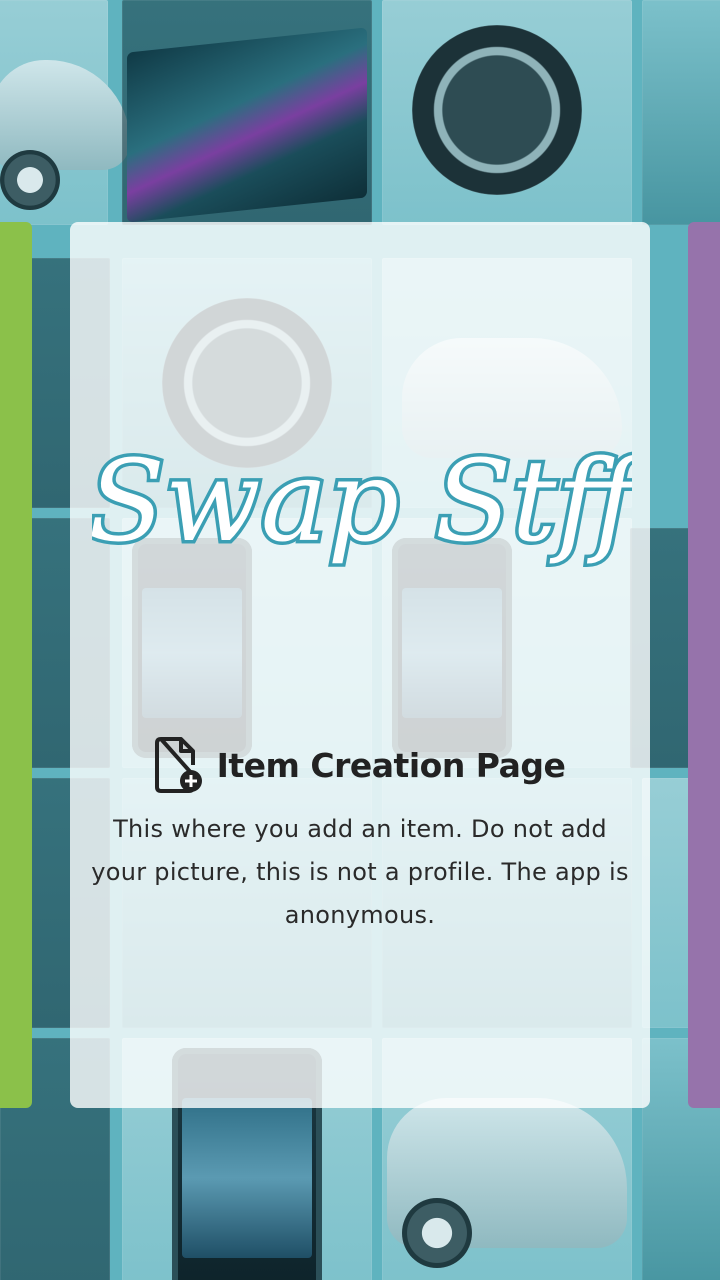 Image resolution: width=720 pixels, height=1280 pixels. I want to click on next-page-panel, so click(704, 665).